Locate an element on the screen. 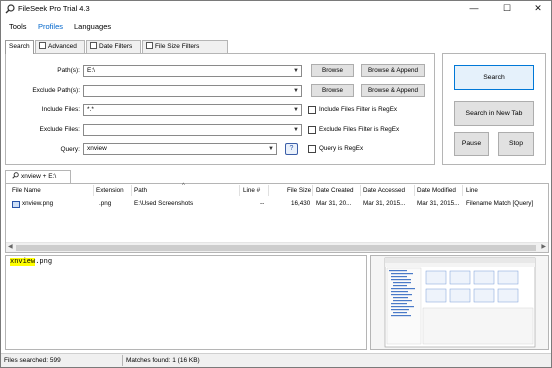 The width and height of the screenshot is (552, 368). include-files-combo: *.* ▼ is located at coordinates (192, 110).